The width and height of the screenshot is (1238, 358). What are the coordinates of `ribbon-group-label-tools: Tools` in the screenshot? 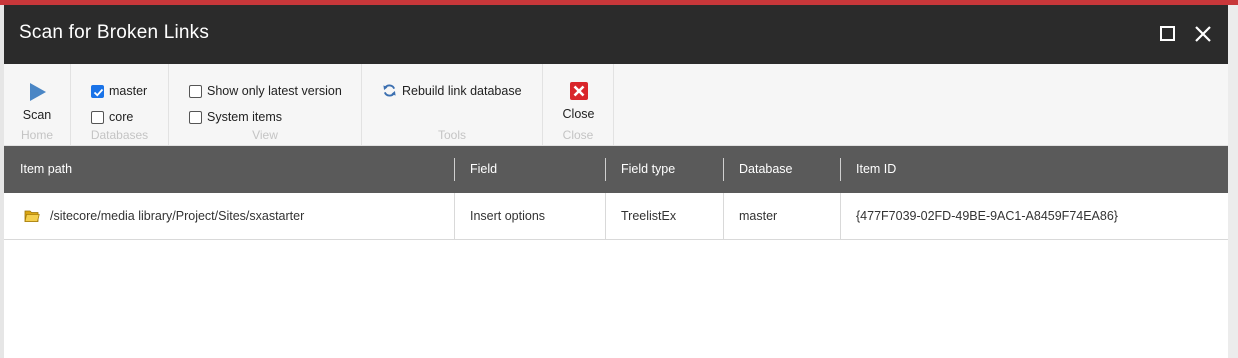 It's located at (451, 135).